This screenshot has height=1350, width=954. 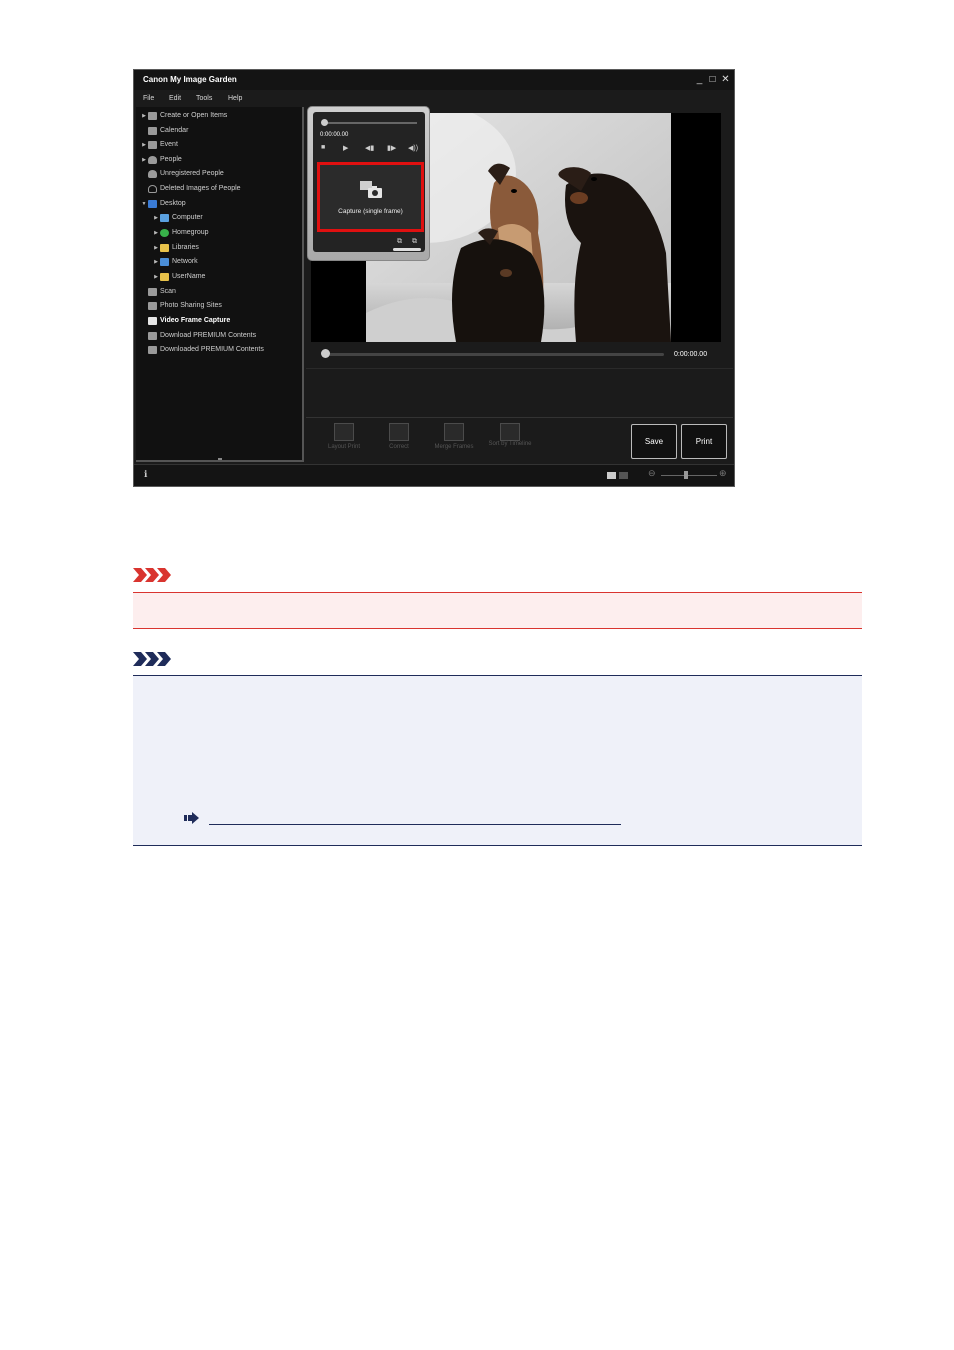 I want to click on capture-slider, so click(x=407, y=249).